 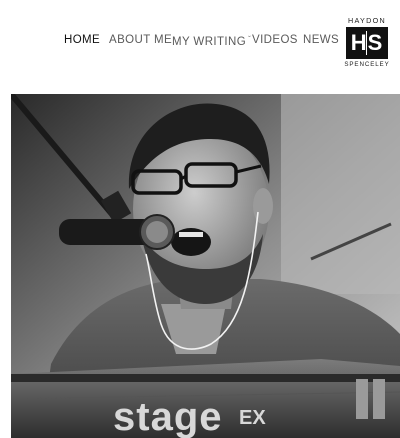 I want to click on keyboard-model-text: EX, so click(x=252, y=418).